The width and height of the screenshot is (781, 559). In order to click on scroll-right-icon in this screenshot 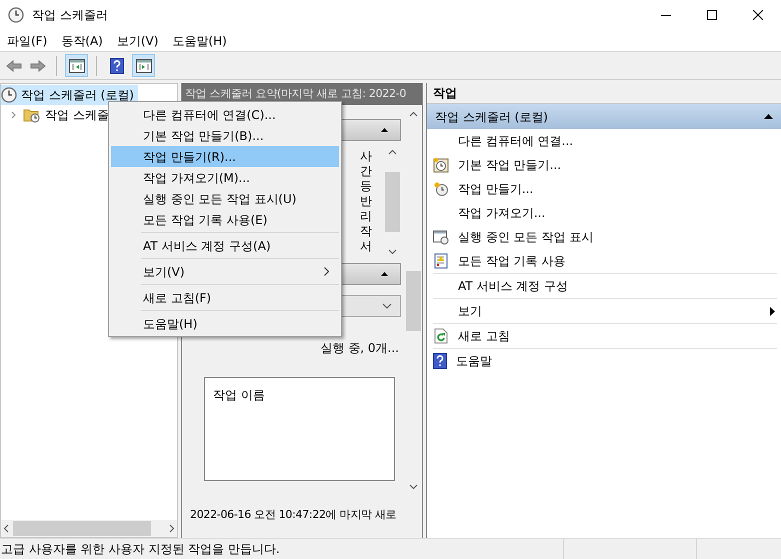, I will do `click(172, 528)`.